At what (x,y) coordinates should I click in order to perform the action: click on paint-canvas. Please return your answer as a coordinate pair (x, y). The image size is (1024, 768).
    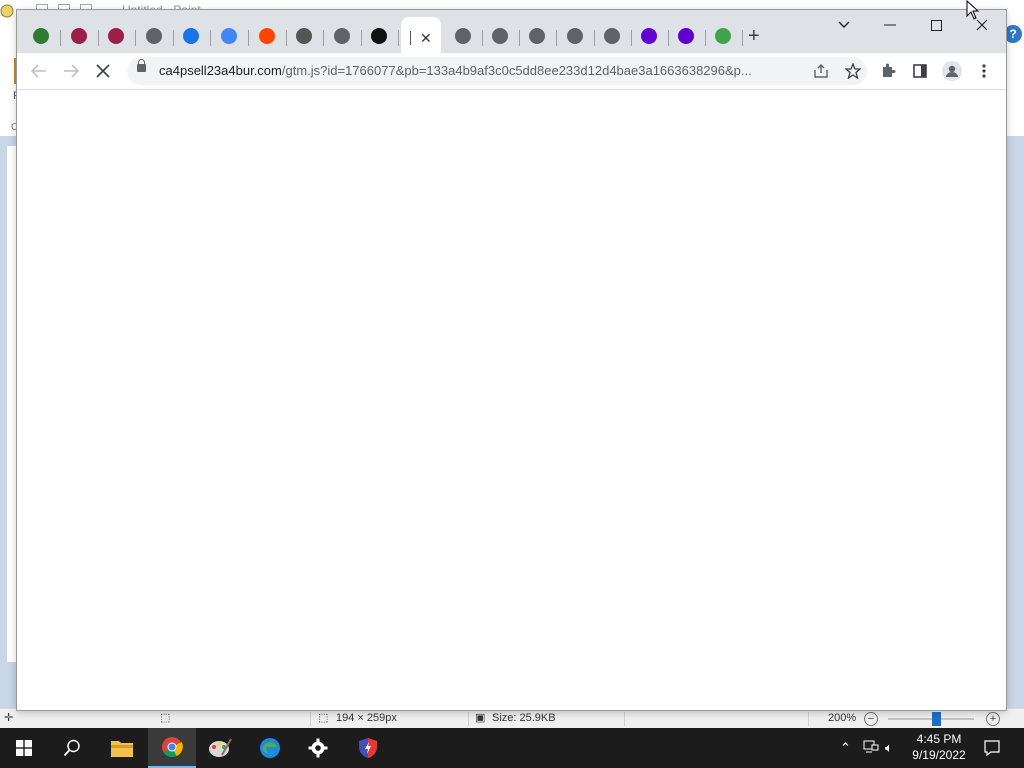
    Looking at the image, I should click on (12, 404).